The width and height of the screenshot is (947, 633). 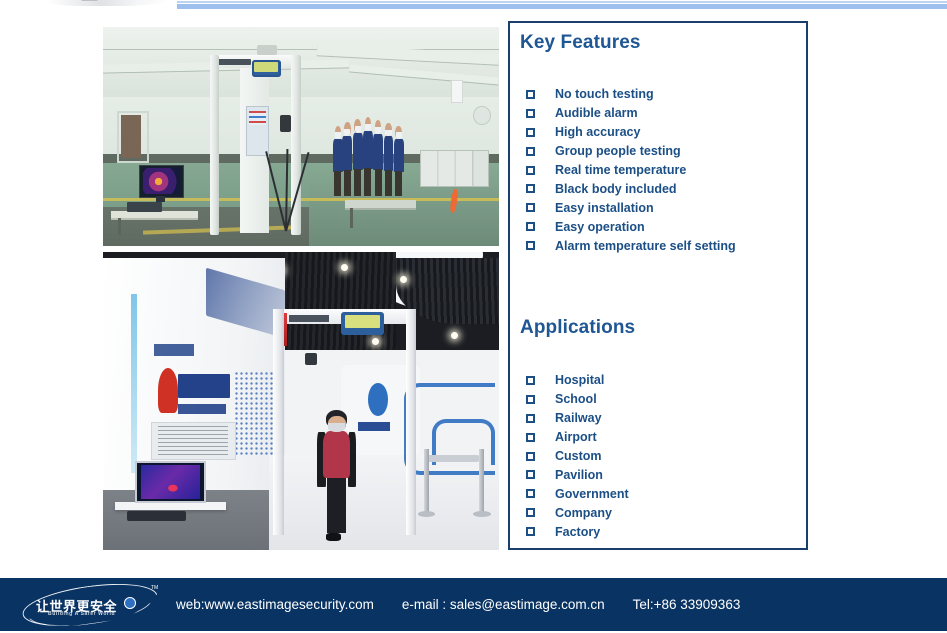 What do you see at coordinates (301, 136) in the screenshot?
I see `photo-factory-screening-hall` at bounding box center [301, 136].